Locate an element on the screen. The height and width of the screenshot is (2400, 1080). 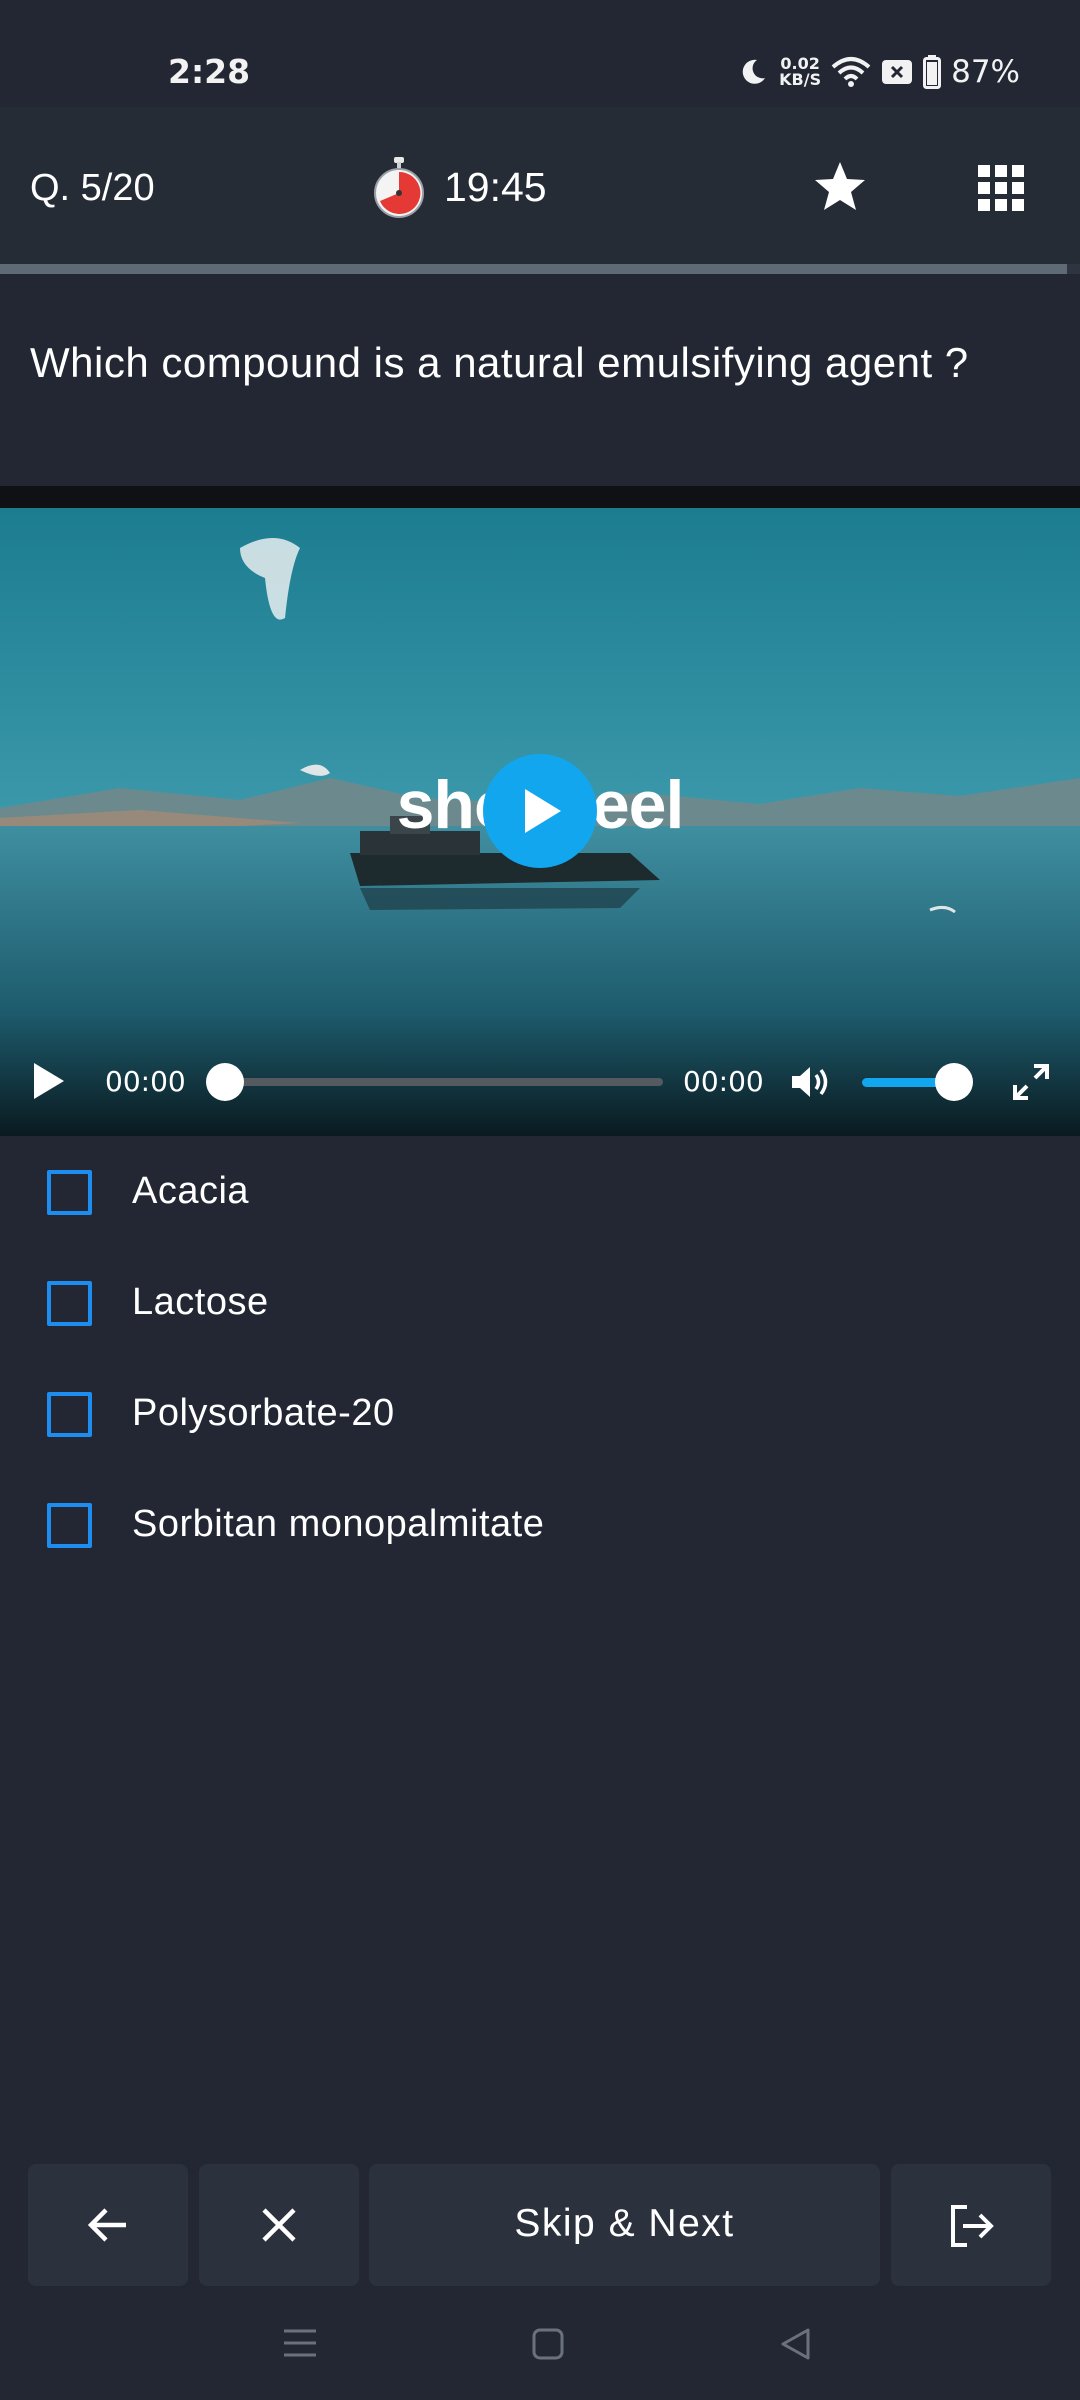
timer-text: 19:45 is located at coordinates (495, 186).